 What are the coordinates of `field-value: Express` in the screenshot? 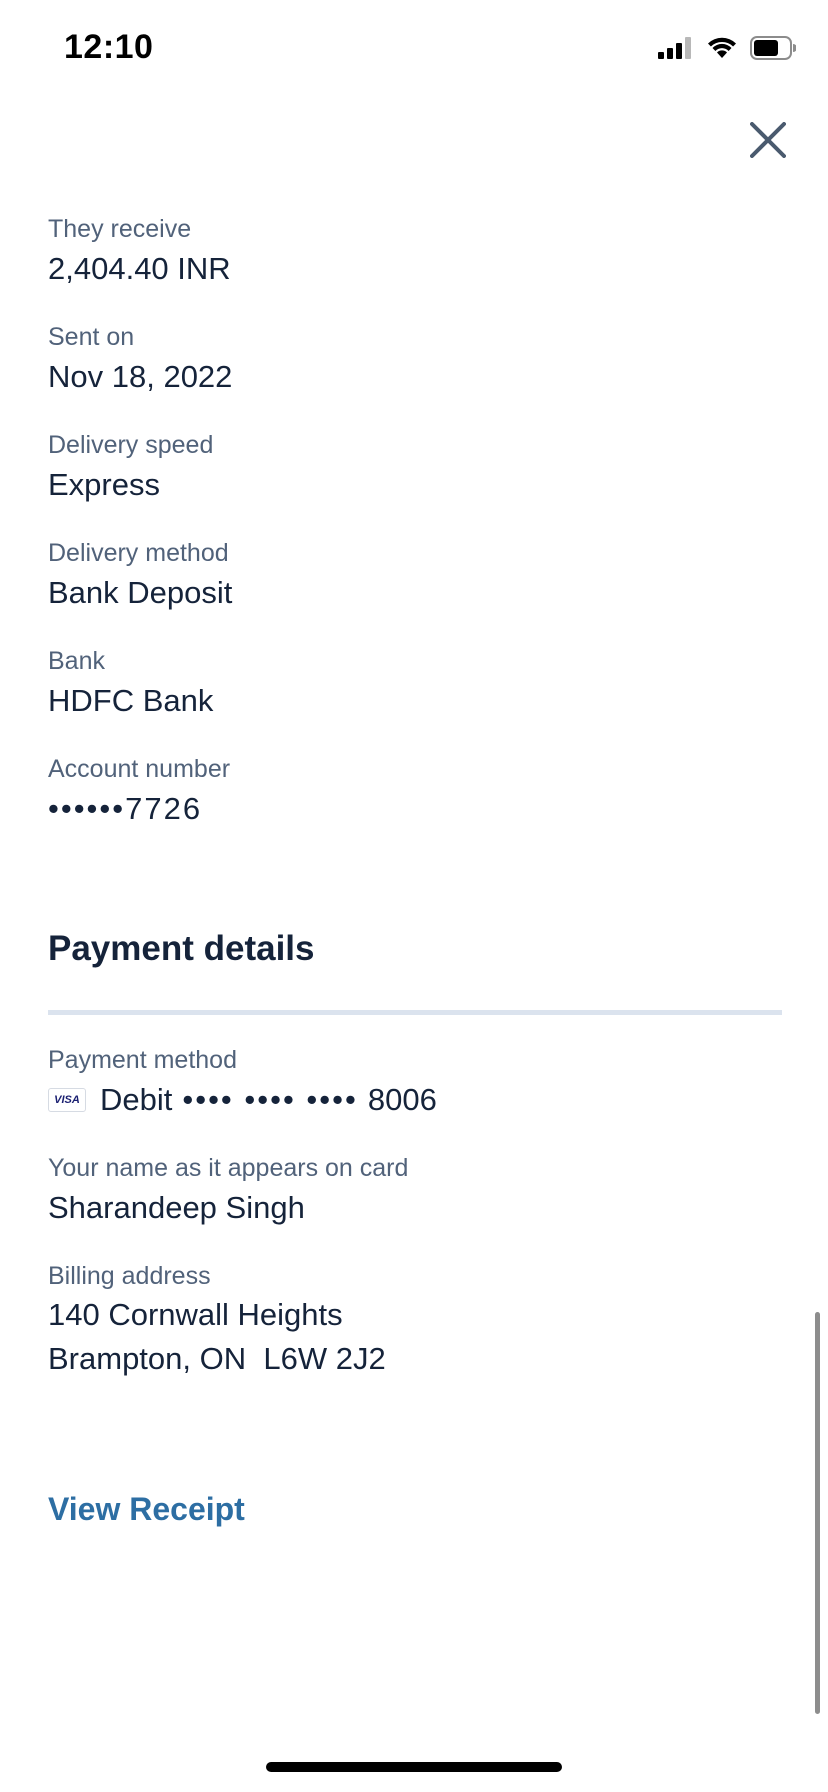 It's located at (104, 484).